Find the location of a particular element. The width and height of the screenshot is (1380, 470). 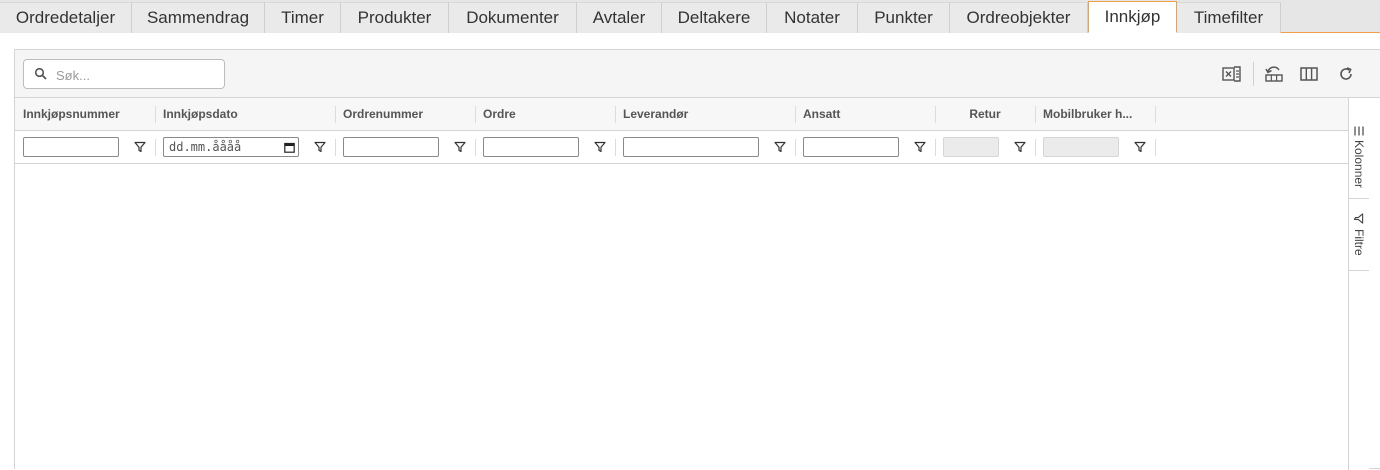

reset-layout-icon is located at coordinates (1274, 74).